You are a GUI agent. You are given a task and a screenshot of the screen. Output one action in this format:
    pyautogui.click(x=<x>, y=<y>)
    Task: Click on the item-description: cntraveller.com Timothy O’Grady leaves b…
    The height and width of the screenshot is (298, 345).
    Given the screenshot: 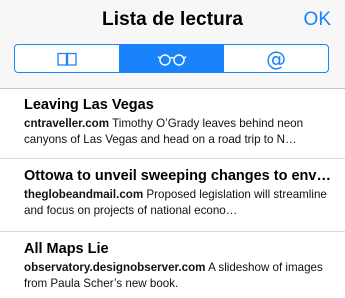 What is the action you would take?
    pyautogui.click(x=177, y=132)
    